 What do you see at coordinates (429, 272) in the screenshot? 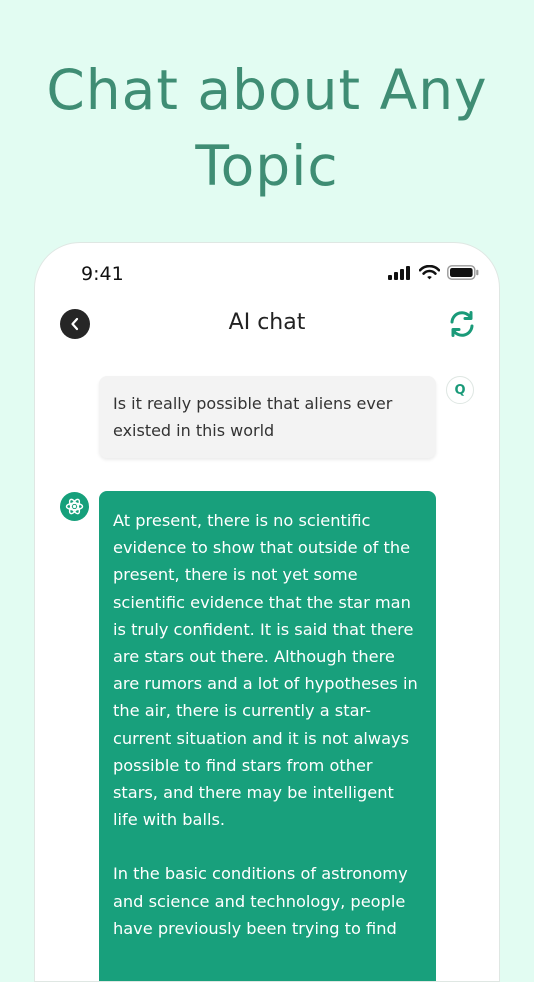
I see `wifi-icon` at bounding box center [429, 272].